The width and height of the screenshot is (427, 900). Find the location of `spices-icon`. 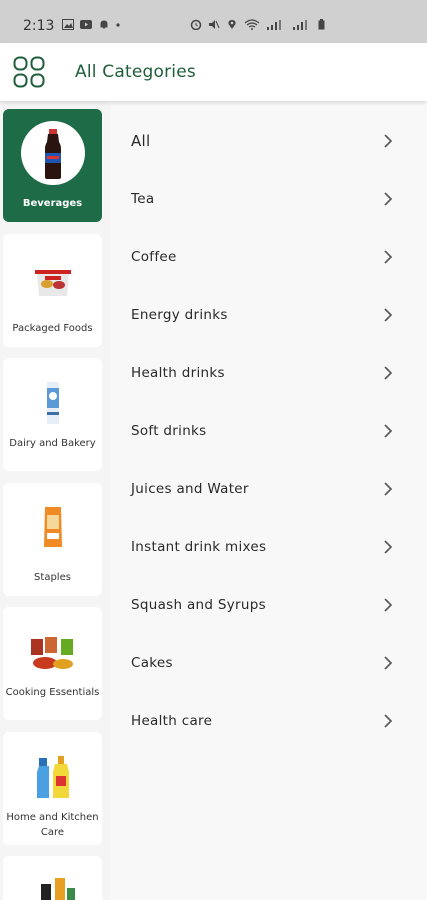

spices-icon is located at coordinates (51, 653).